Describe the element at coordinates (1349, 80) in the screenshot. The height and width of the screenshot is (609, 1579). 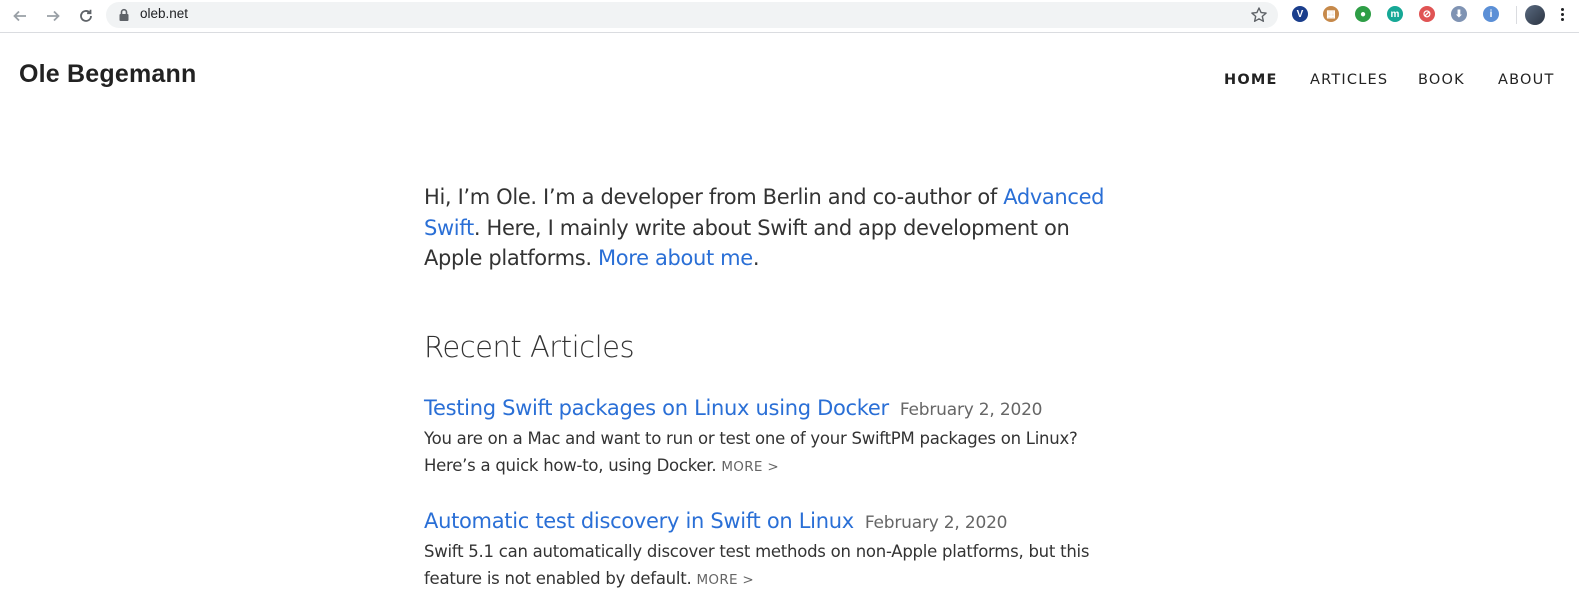
I see `nav-articles: ARTICLES` at that location.